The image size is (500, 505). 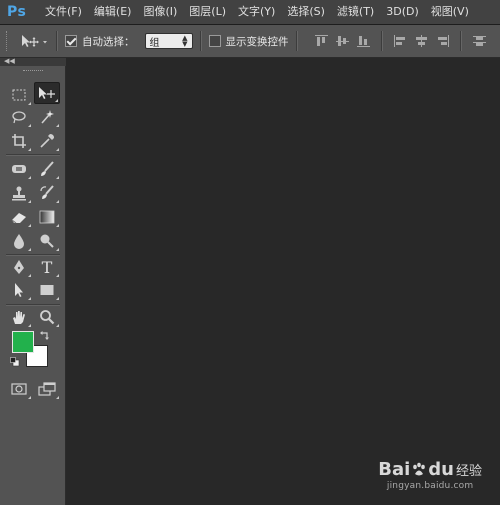 I want to click on crop-icon, so click(x=19, y=141).